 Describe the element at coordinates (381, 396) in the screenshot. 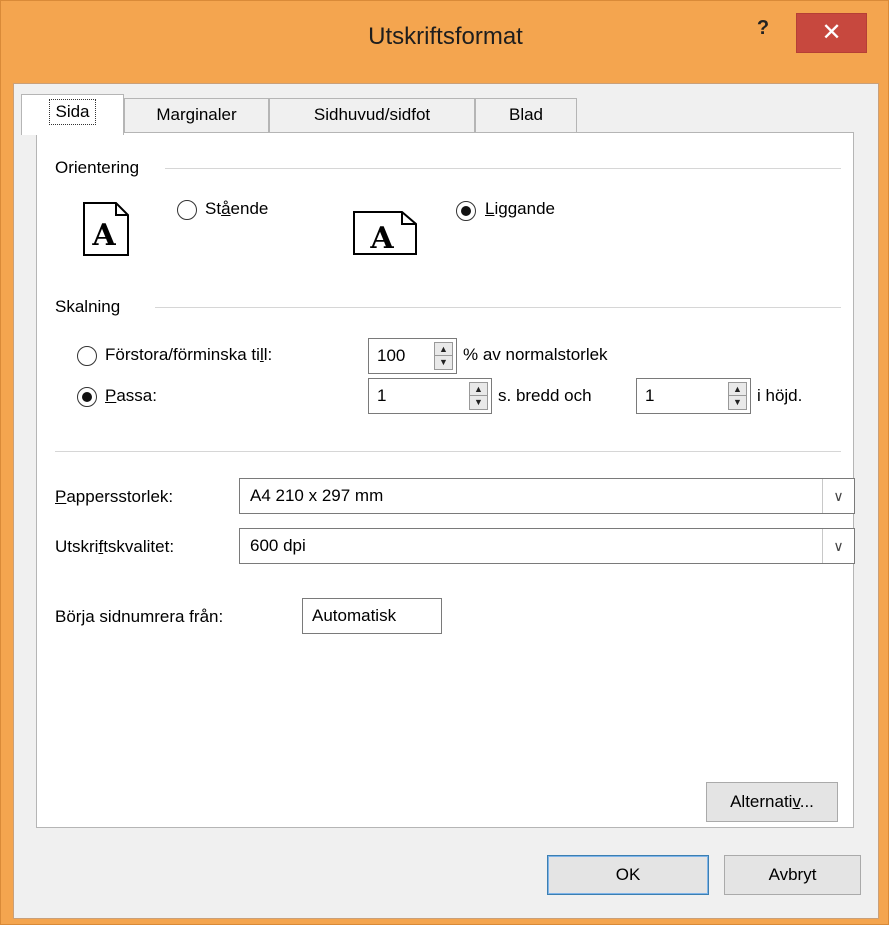

I see `fit-wide-value: 1` at that location.